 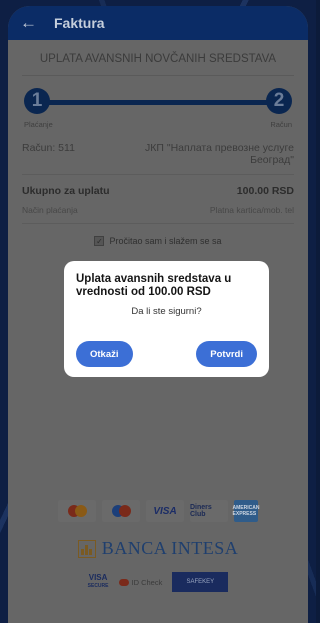 I want to click on bank-logo: BANCA INTESA, so click(x=158, y=548).